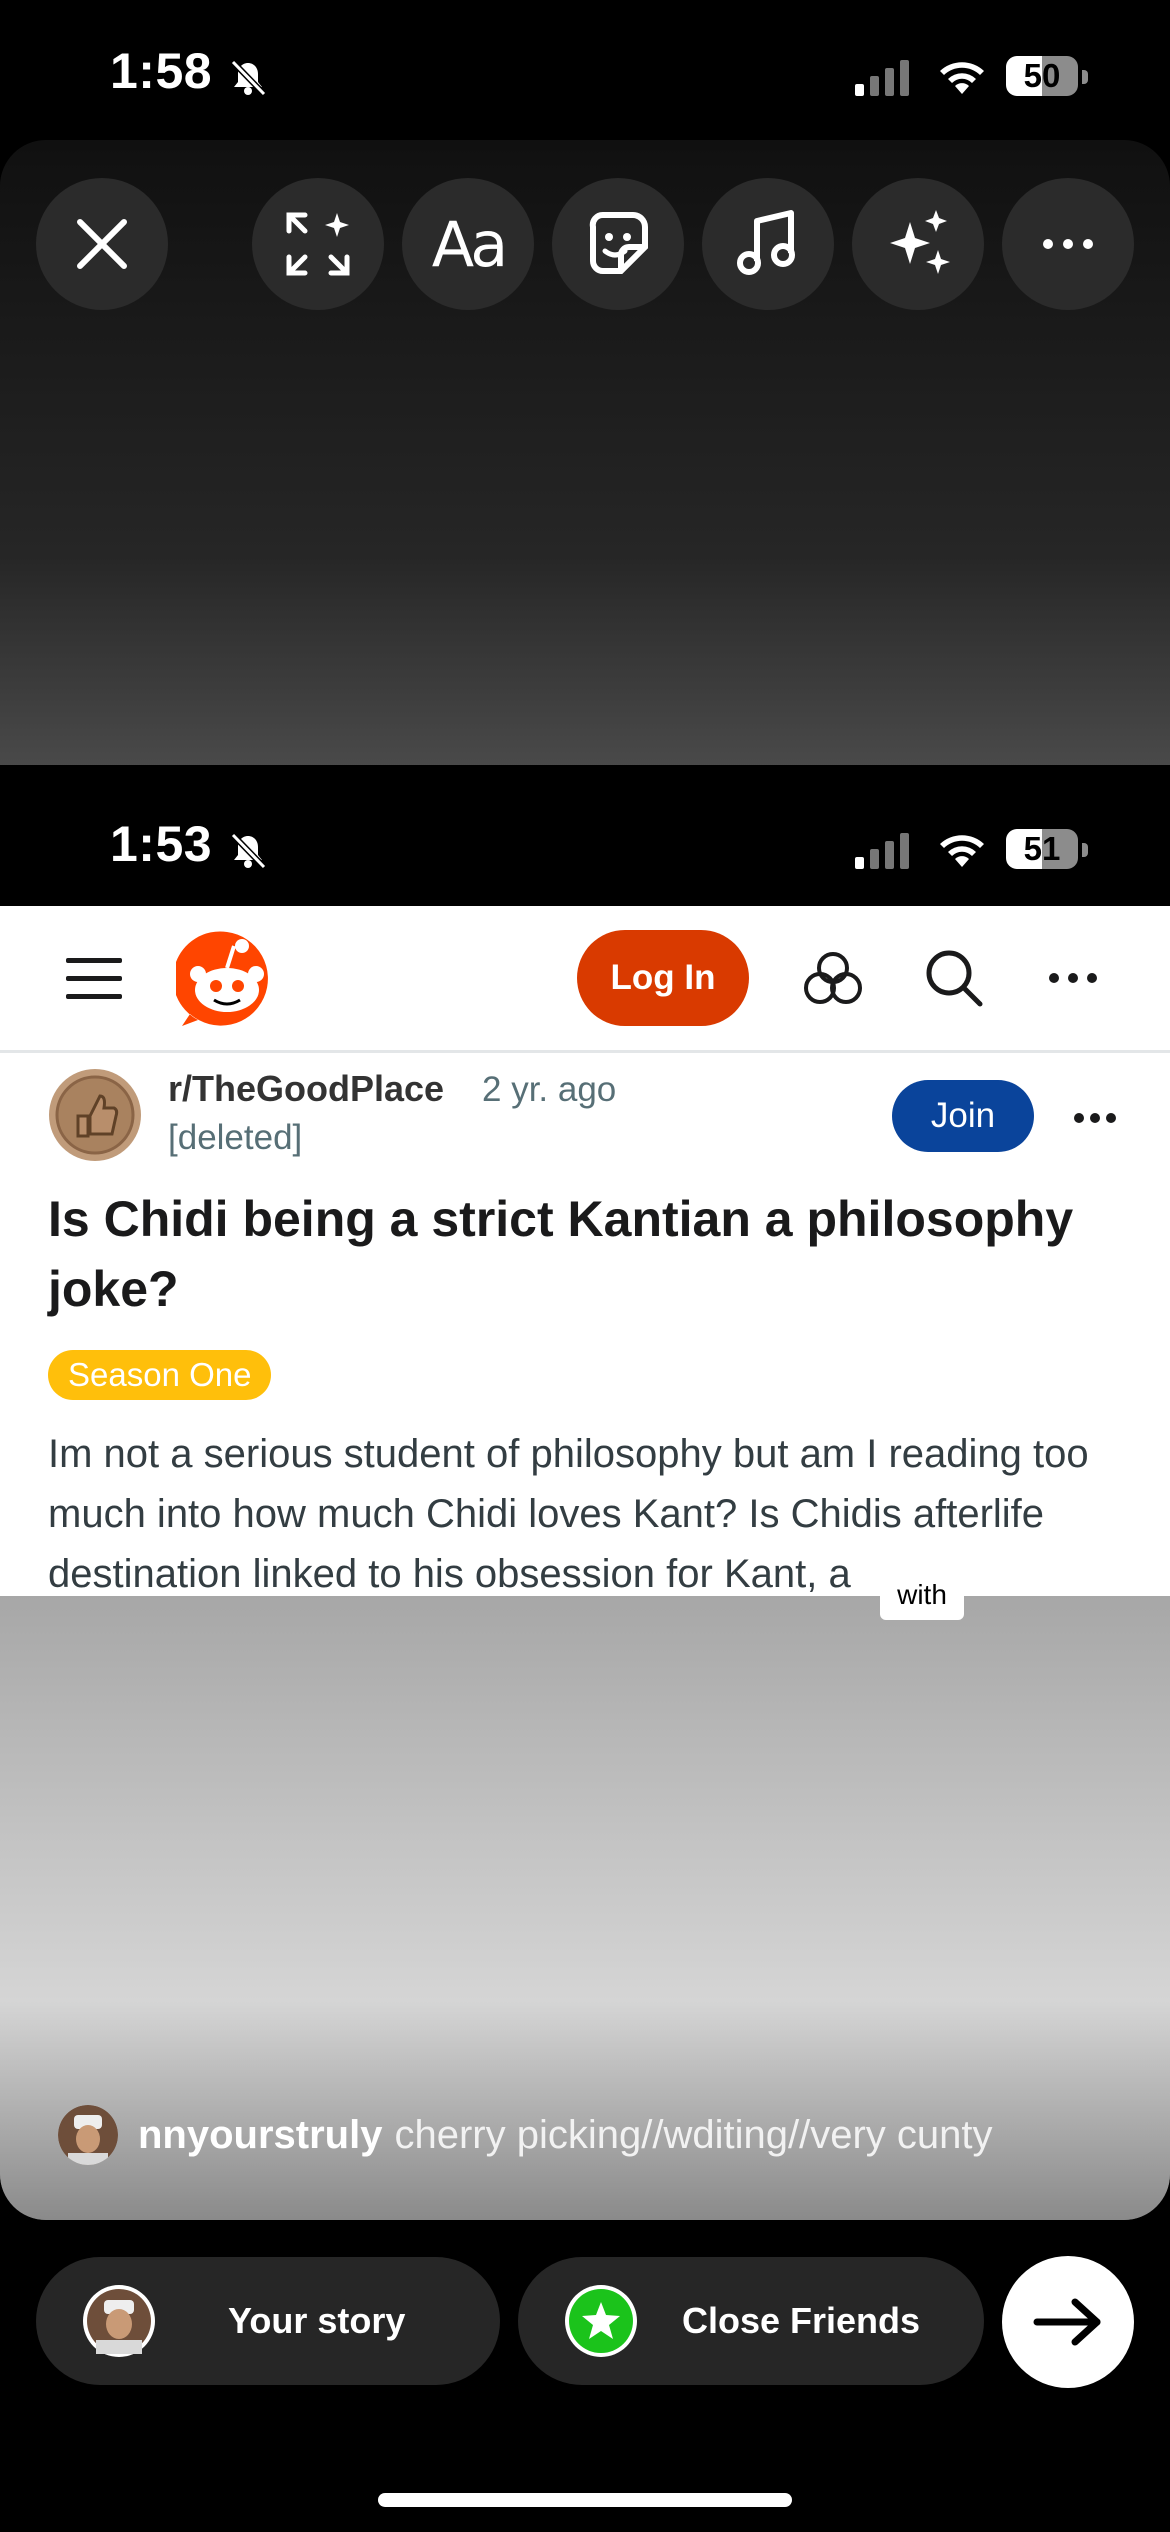 The width and height of the screenshot is (1170, 2532). What do you see at coordinates (693, 2134) in the screenshot?
I see `caption-text: cherry picking//wditing//very cunty` at bounding box center [693, 2134].